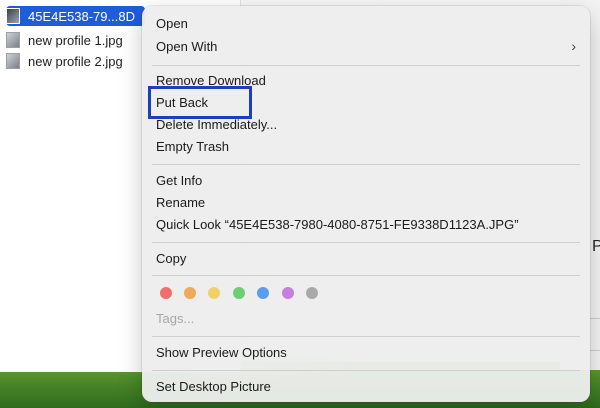 The width and height of the screenshot is (600, 408). What do you see at coordinates (221, 353) in the screenshot?
I see `menu-item-show-preview-options: Show Preview Options` at bounding box center [221, 353].